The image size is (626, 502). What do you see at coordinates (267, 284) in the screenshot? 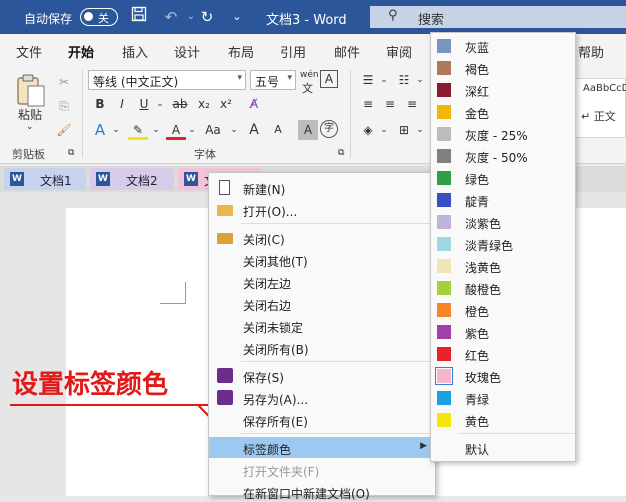
I see `menu-item-label: 关闭左边` at bounding box center [267, 284].